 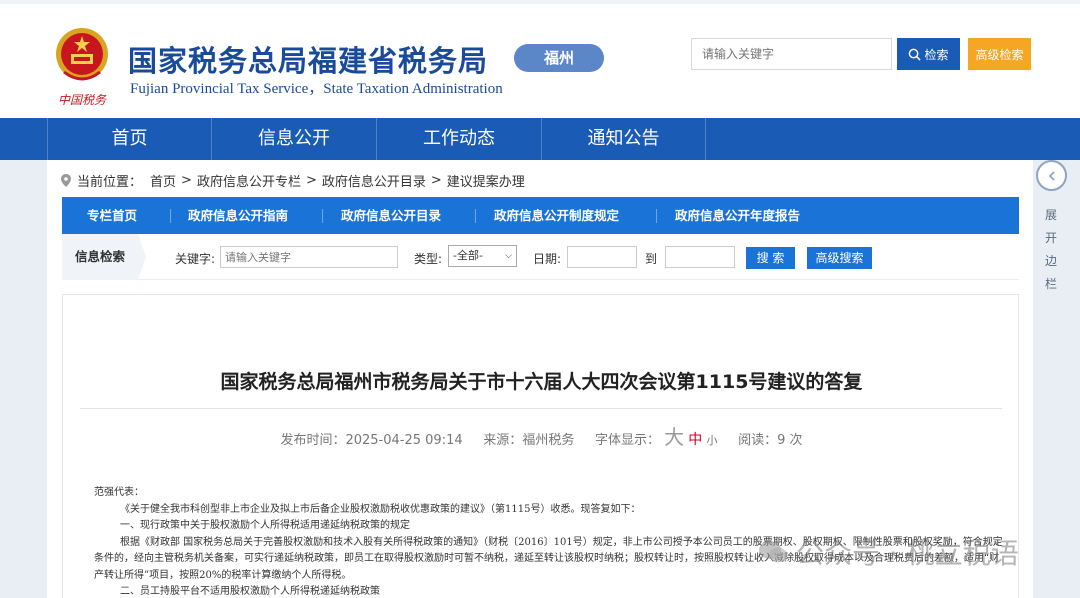 I want to click on breadcrumb-item-catalog: 政府信息公开目录, so click(x=374, y=180).